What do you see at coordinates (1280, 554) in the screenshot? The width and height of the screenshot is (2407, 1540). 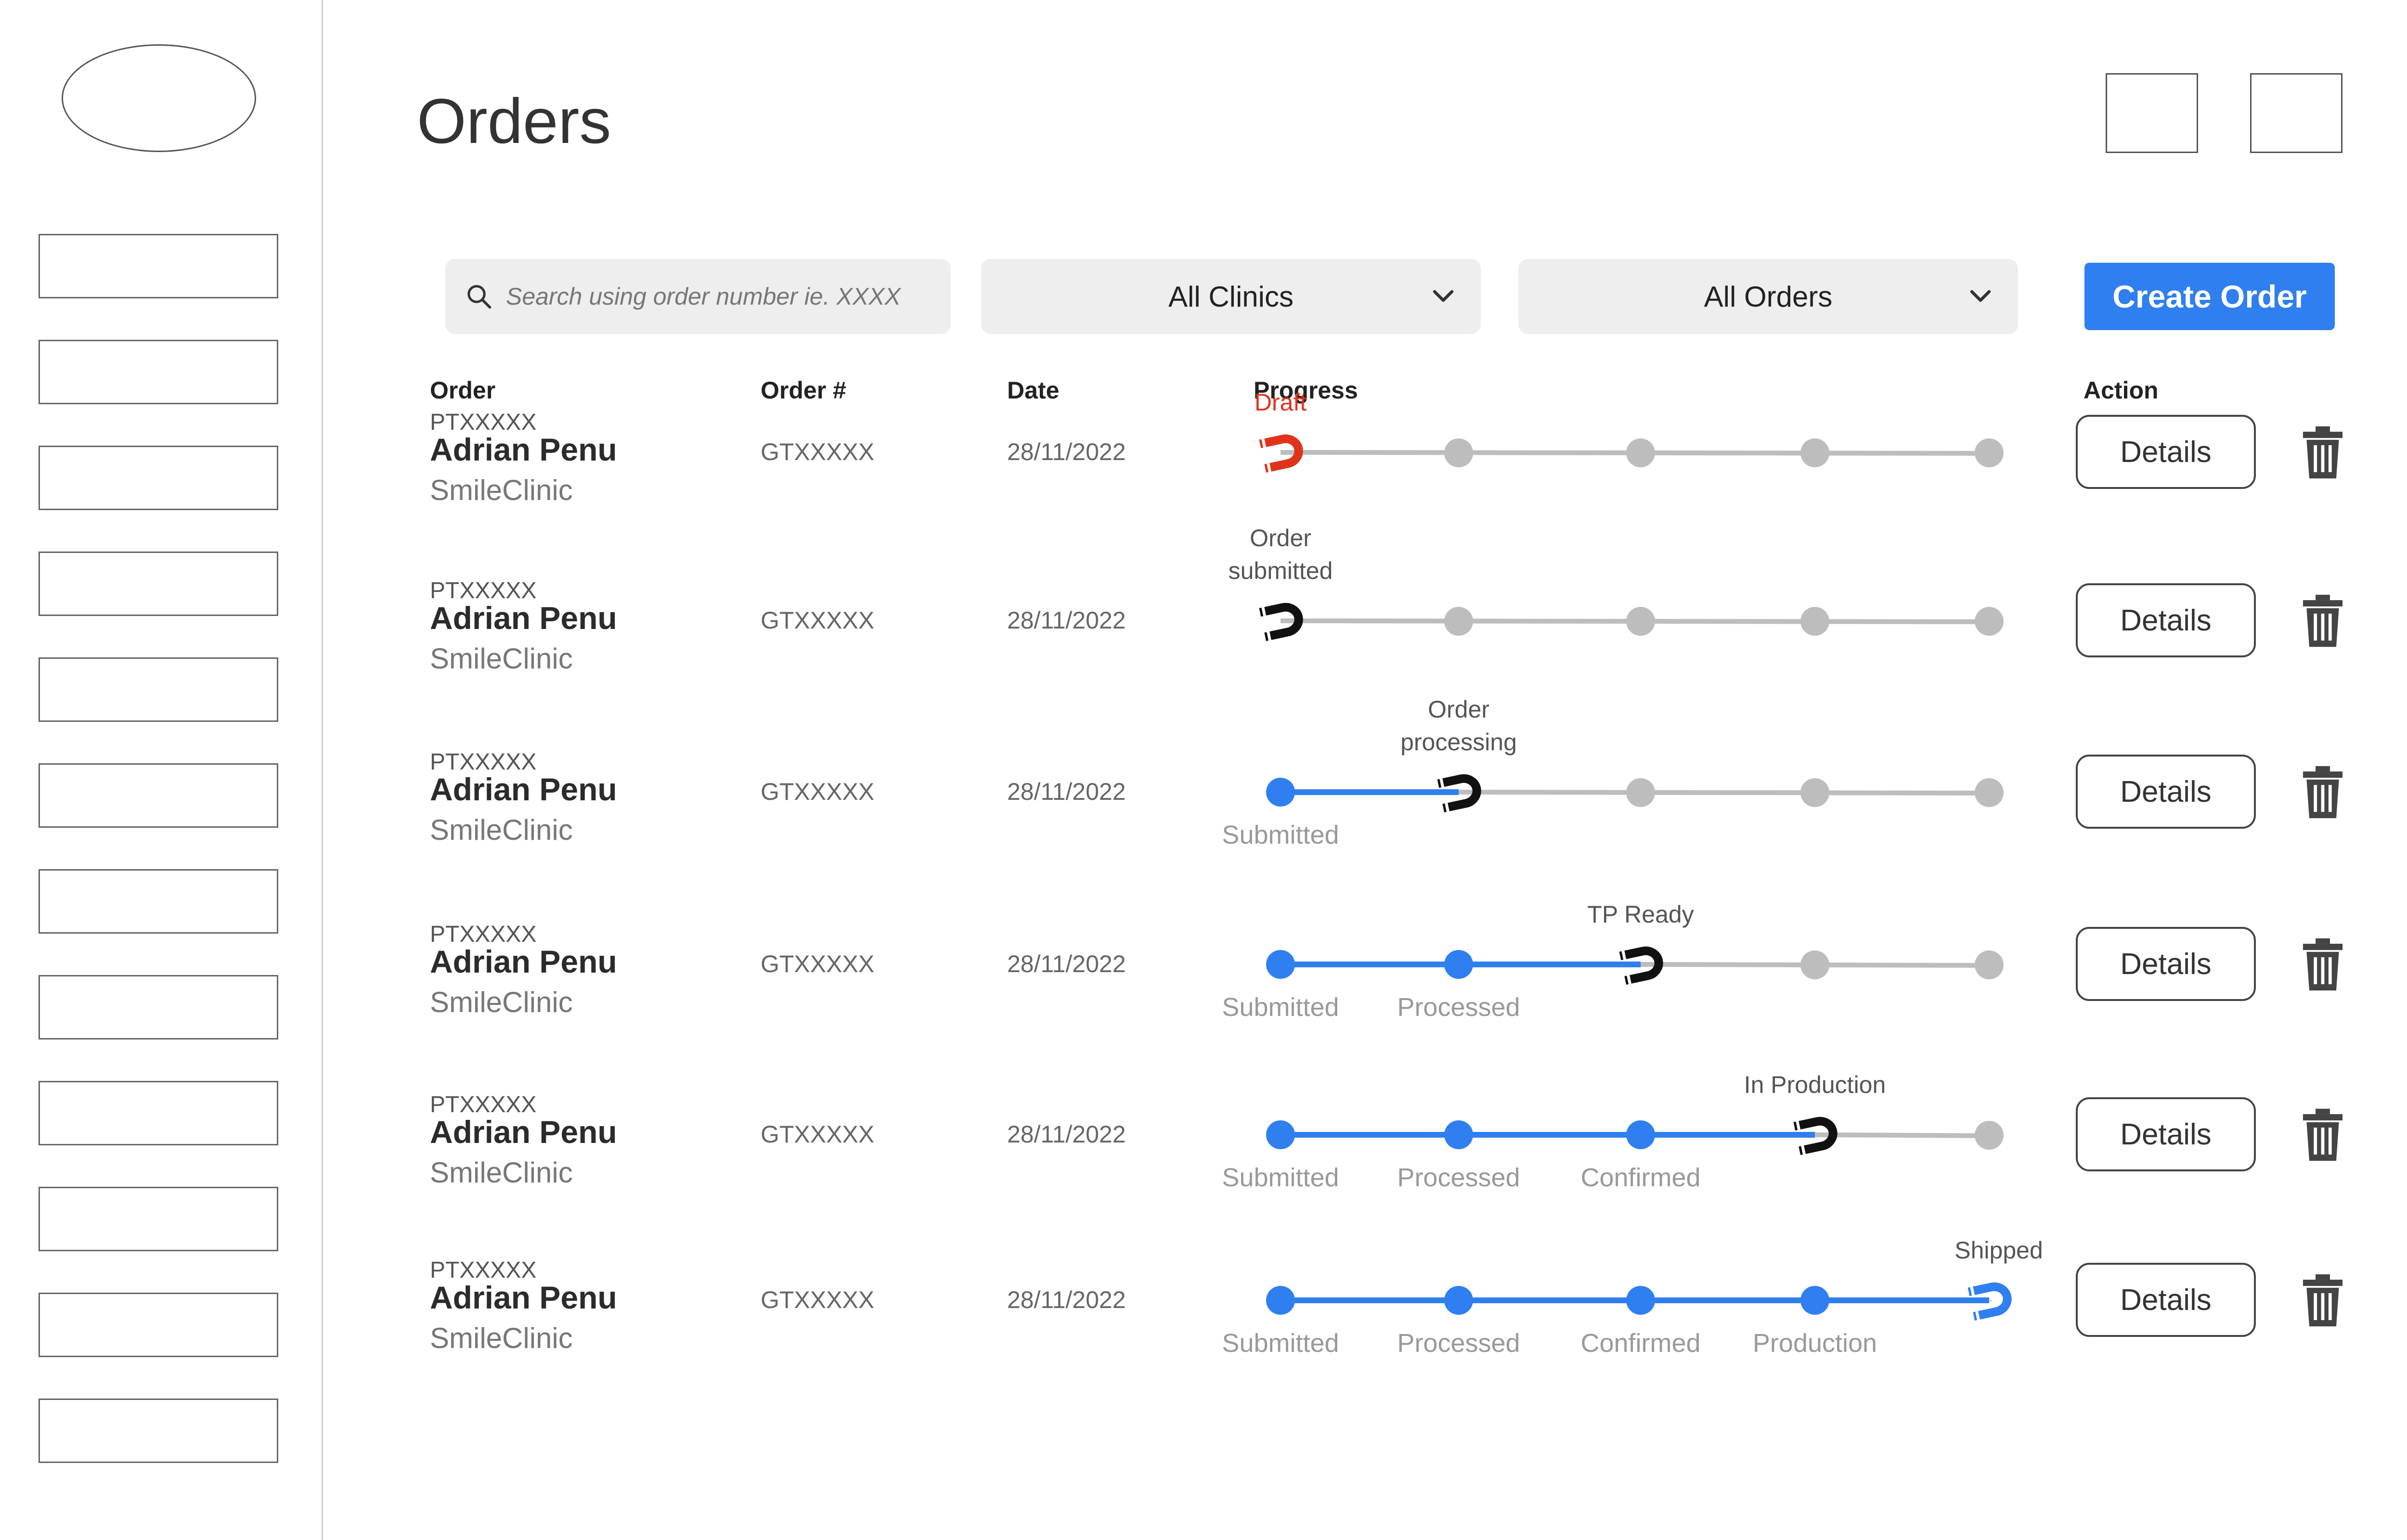 I see `current-stage-label: Order submitted` at bounding box center [1280, 554].